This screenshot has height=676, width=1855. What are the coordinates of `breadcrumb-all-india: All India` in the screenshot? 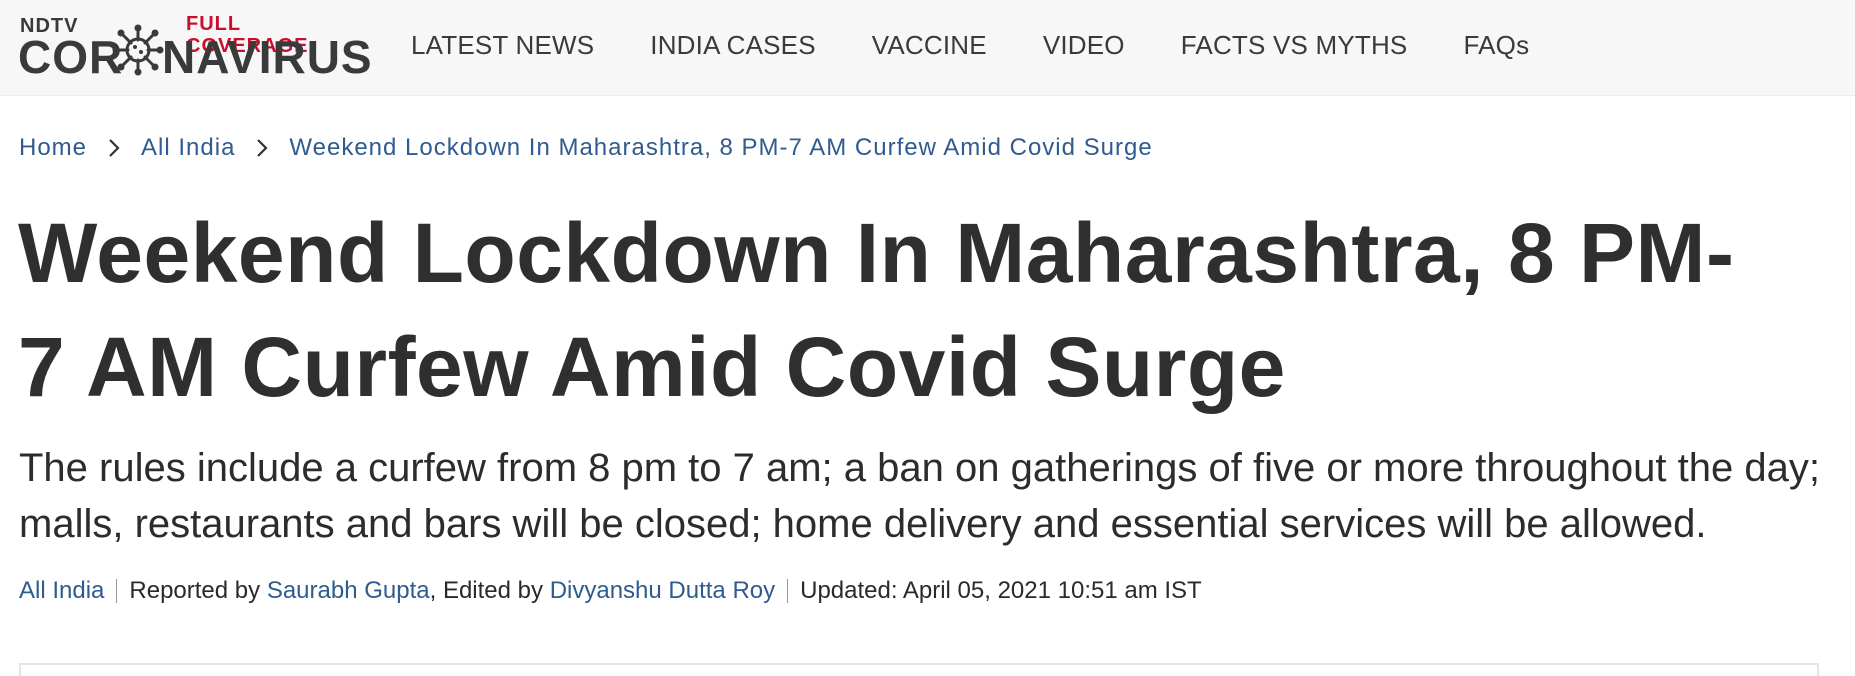 It's located at (188, 148).